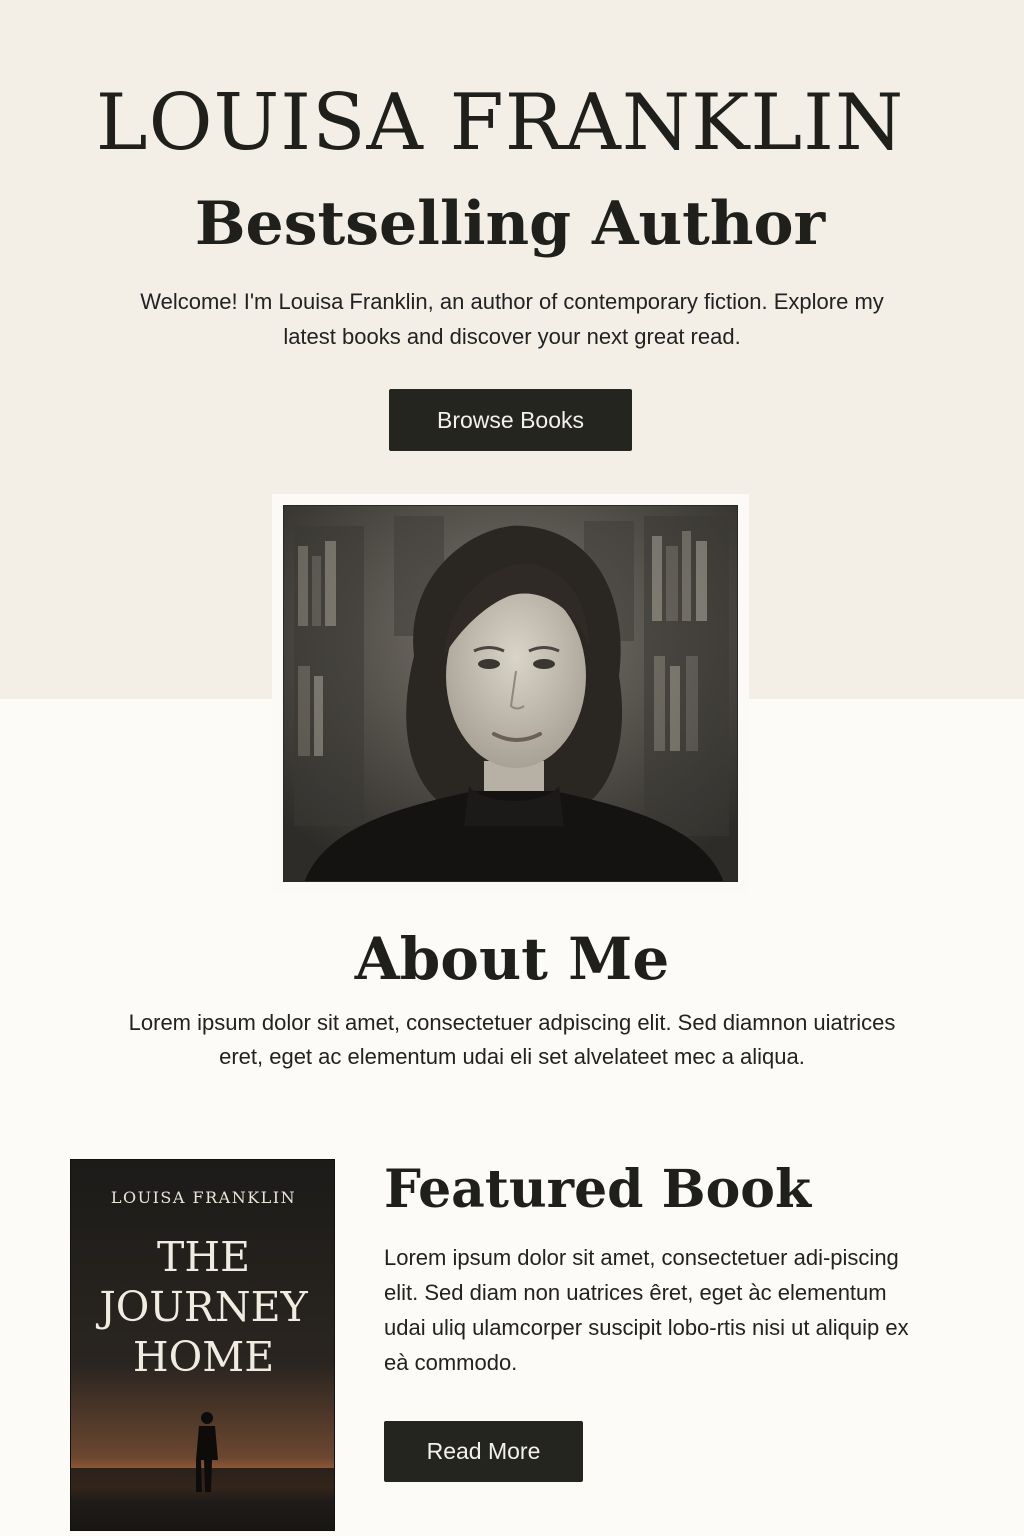 The width and height of the screenshot is (1024, 1536). I want to click on author-photo-frame, so click(510, 693).